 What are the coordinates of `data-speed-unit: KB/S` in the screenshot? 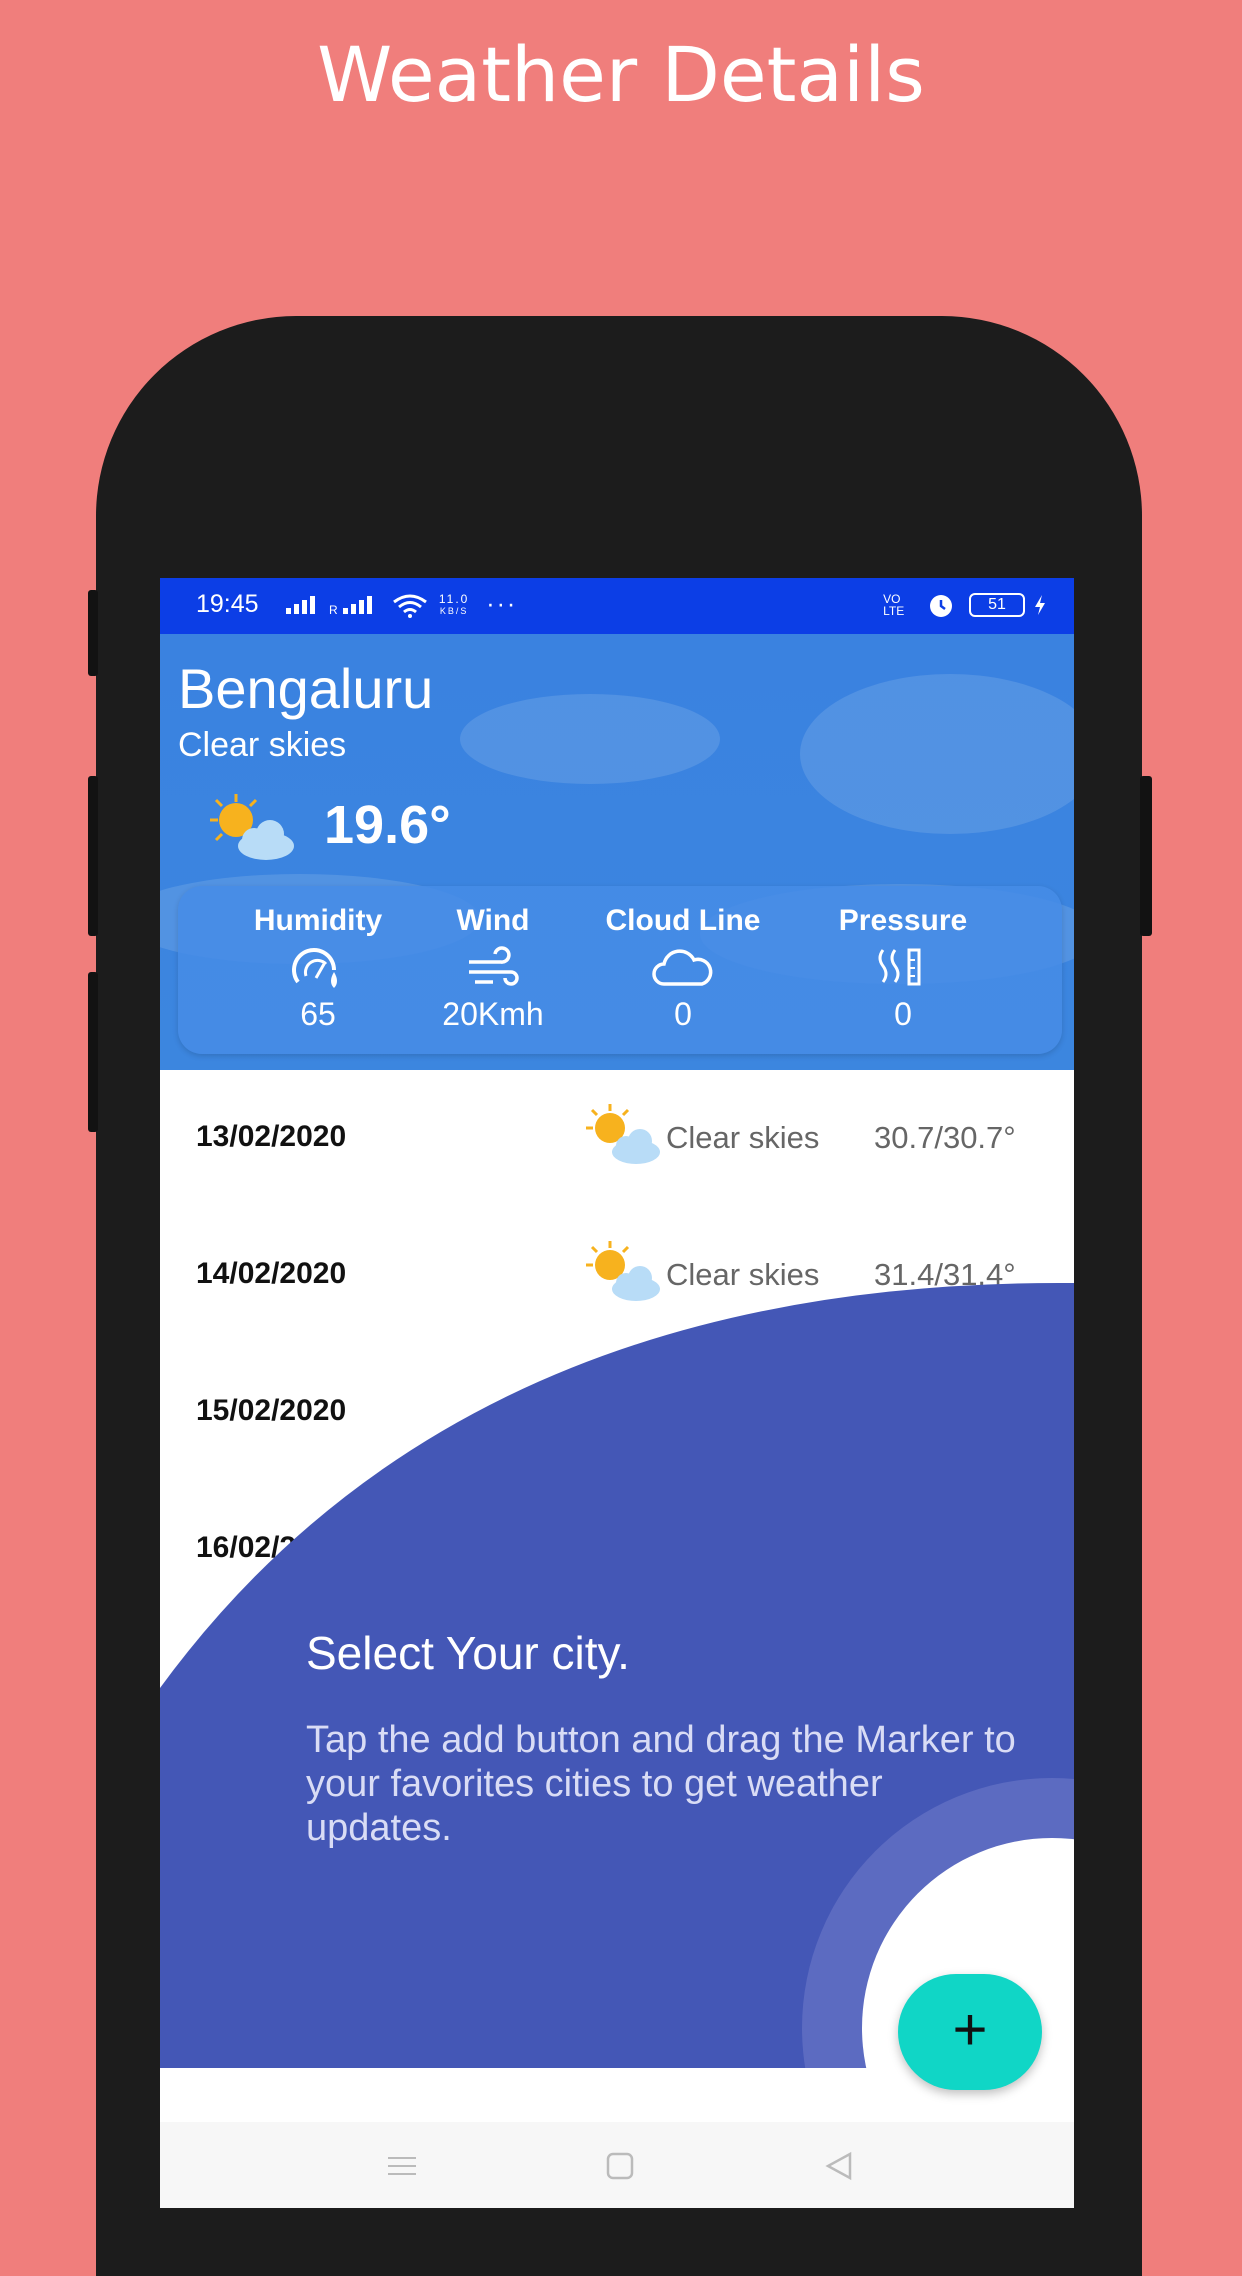 It's located at (454, 611).